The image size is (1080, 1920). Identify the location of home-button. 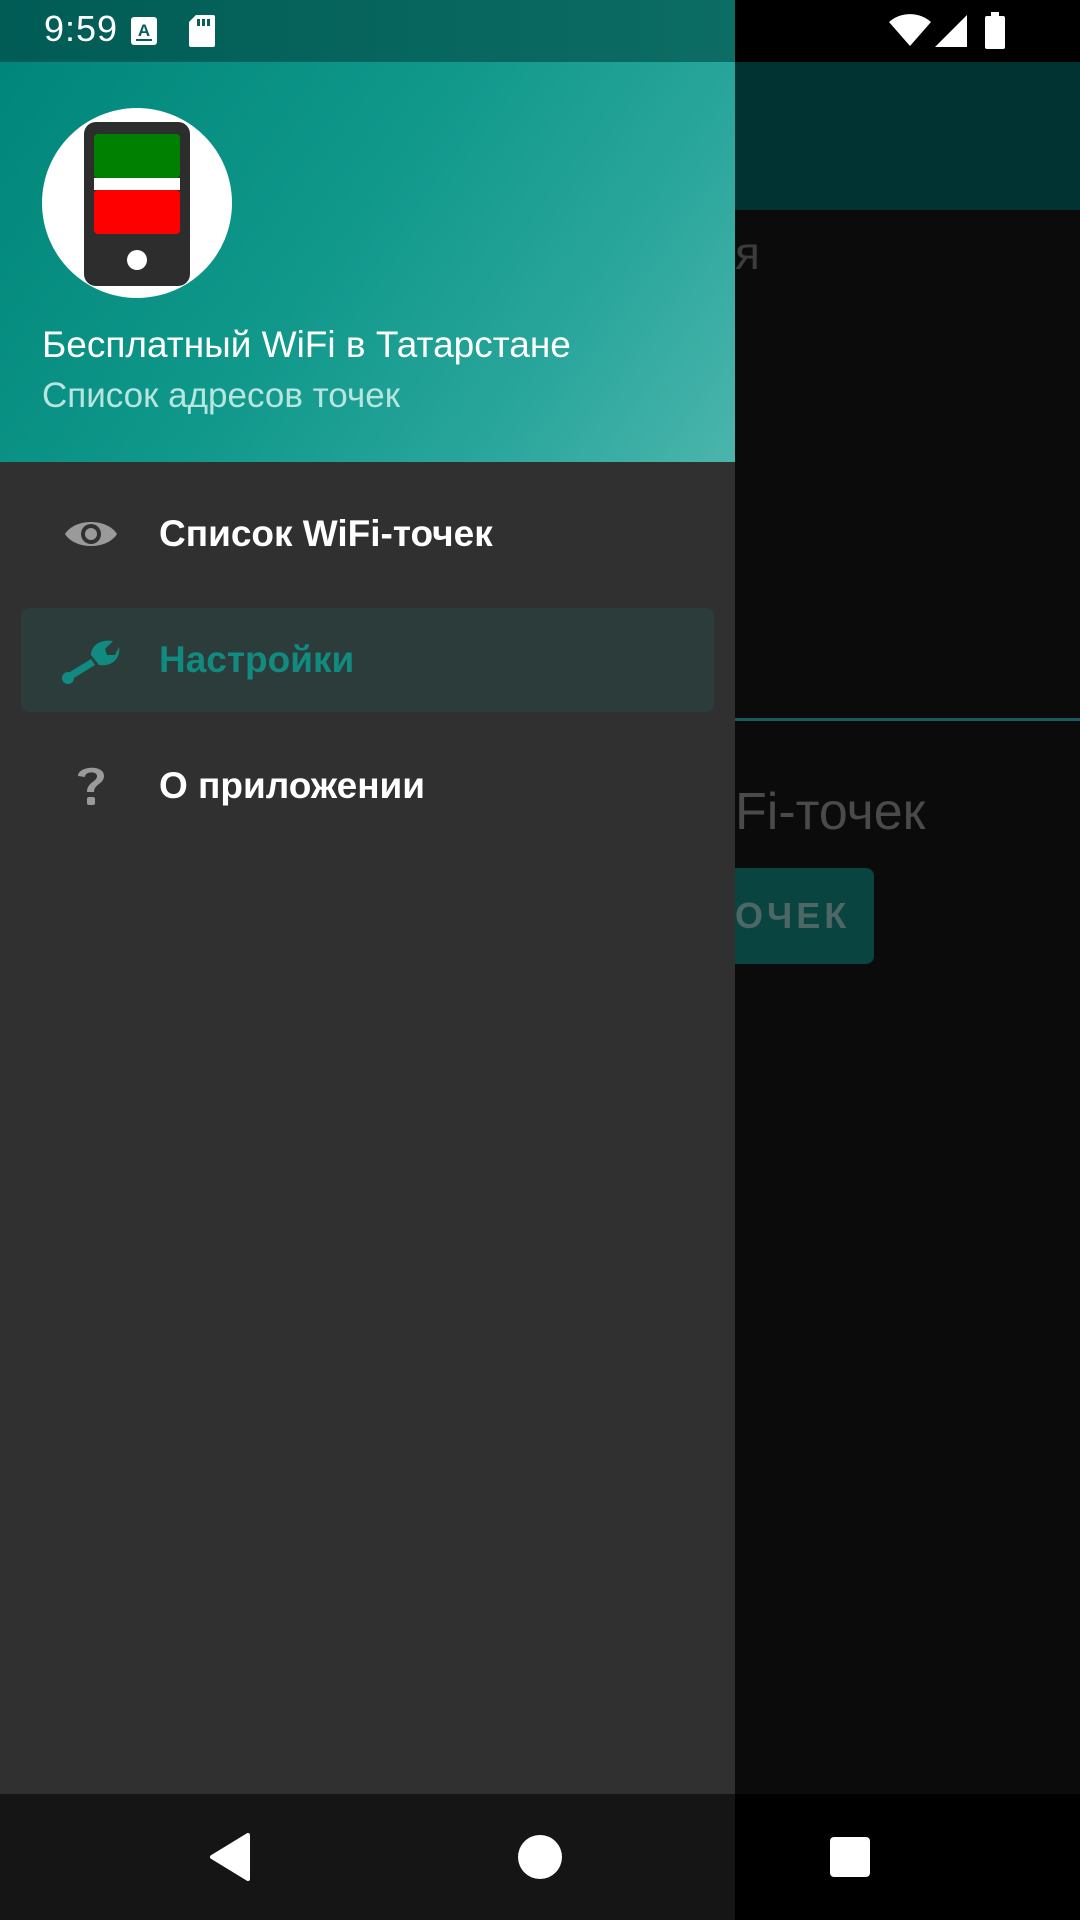
(540, 1857).